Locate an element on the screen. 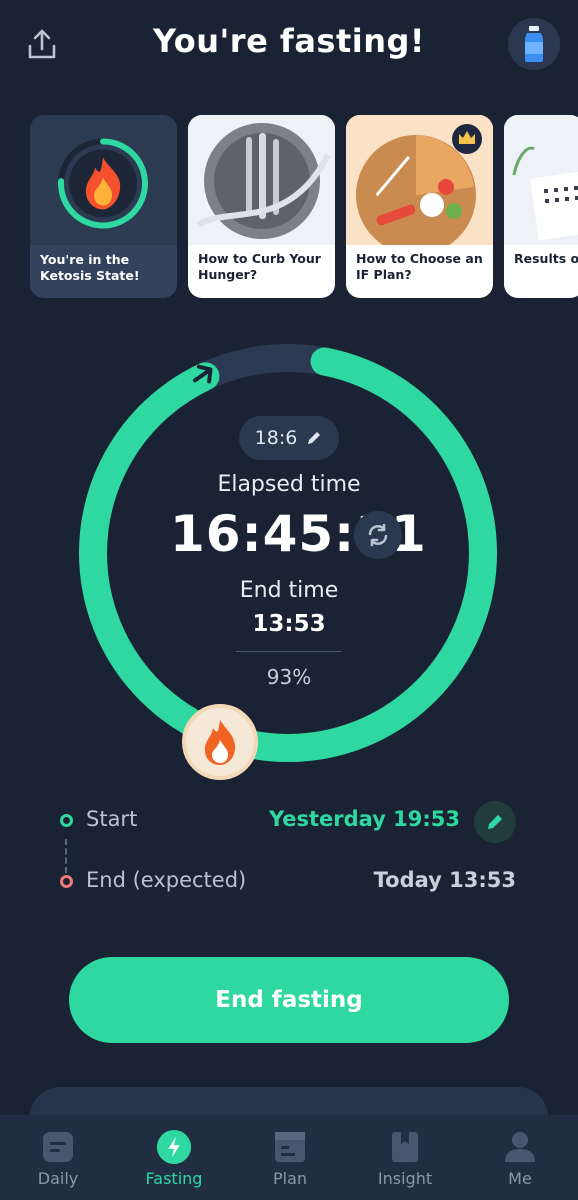 This screenshot has width=578, height=1200. refresh-icon is located at coordinates (378, 535).